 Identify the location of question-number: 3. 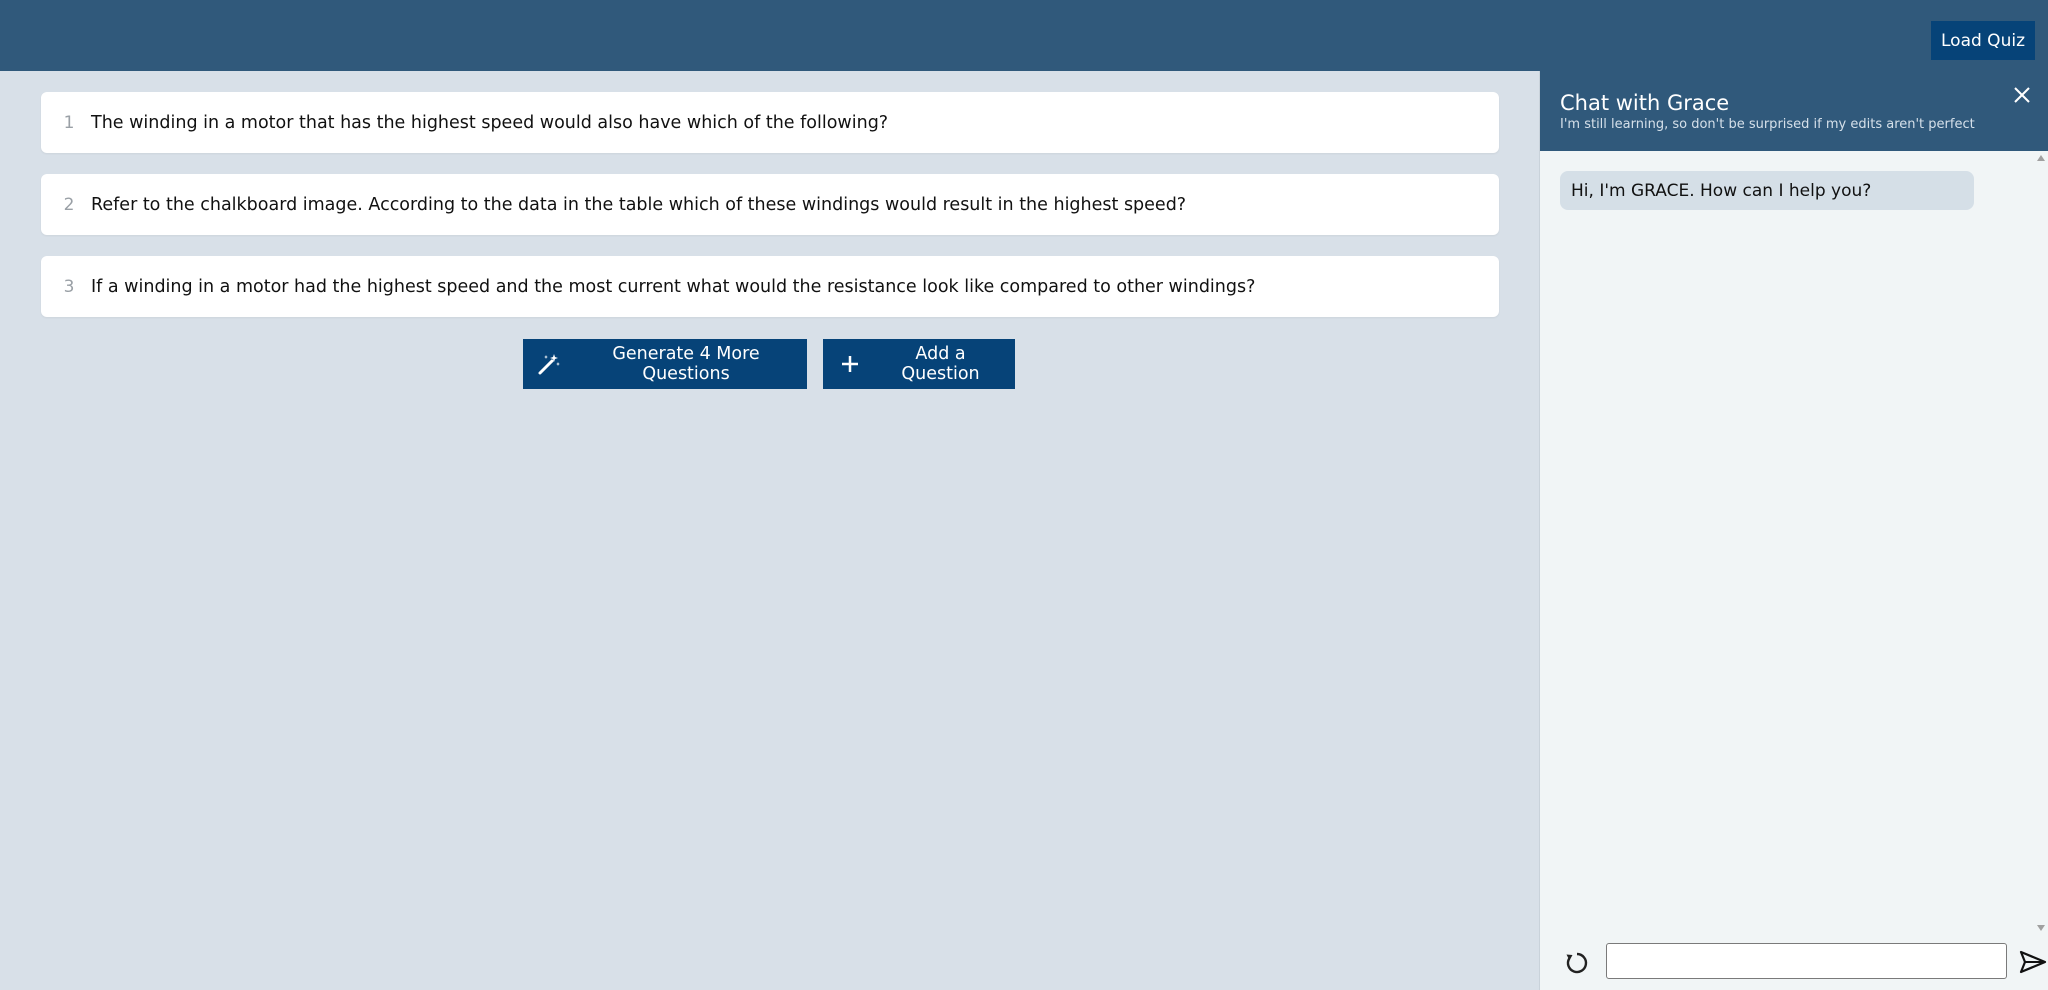
(69, 286).